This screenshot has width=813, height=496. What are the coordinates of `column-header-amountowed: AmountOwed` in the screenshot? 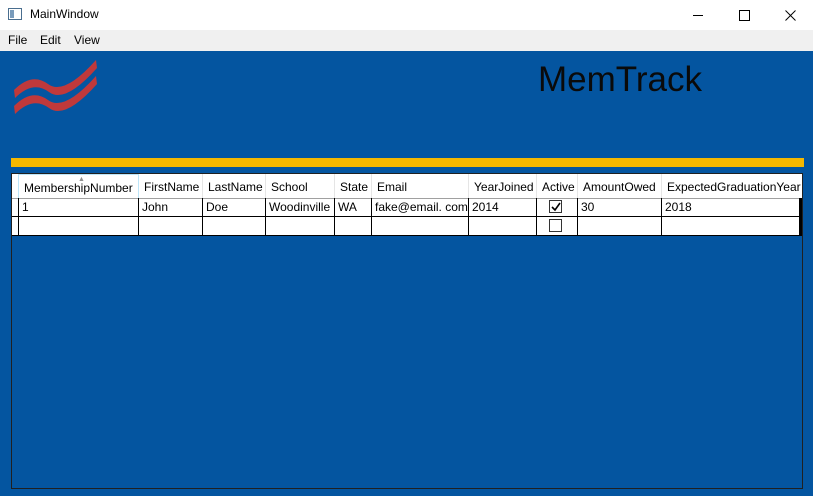 It's located at (620, 186).